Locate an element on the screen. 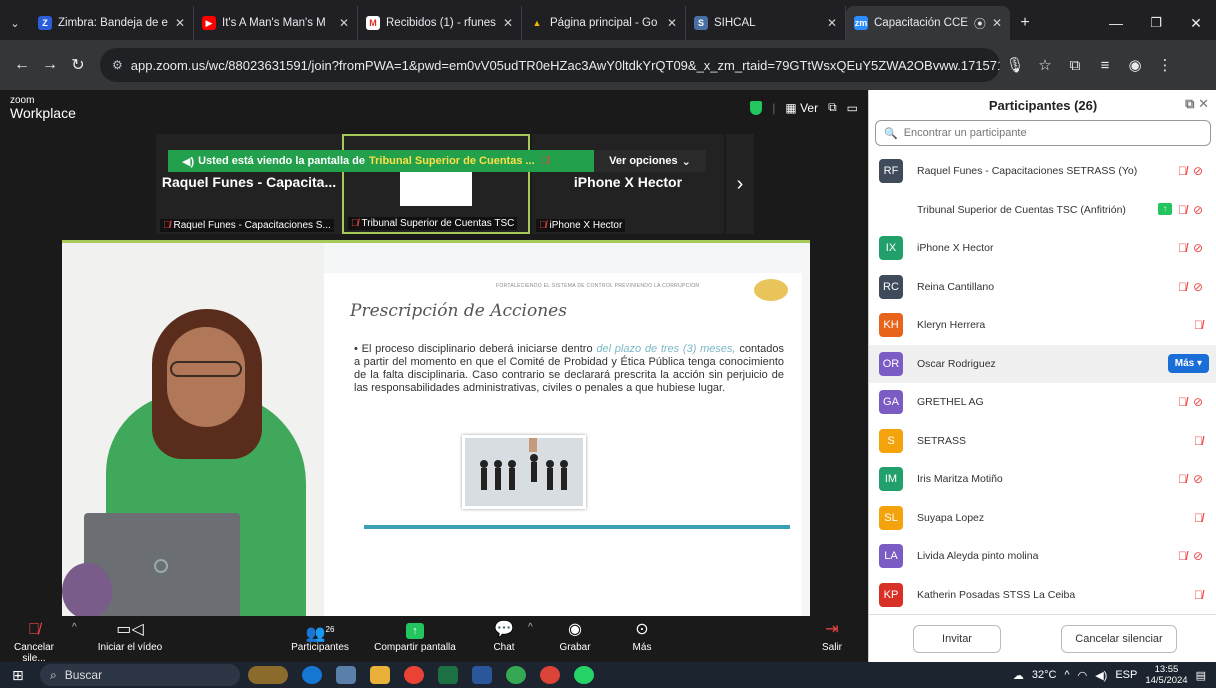 Image resolution: width=1216 pixels, height=688 pixels. weather-icon: ☁ is located at coordinates (1018, 675).